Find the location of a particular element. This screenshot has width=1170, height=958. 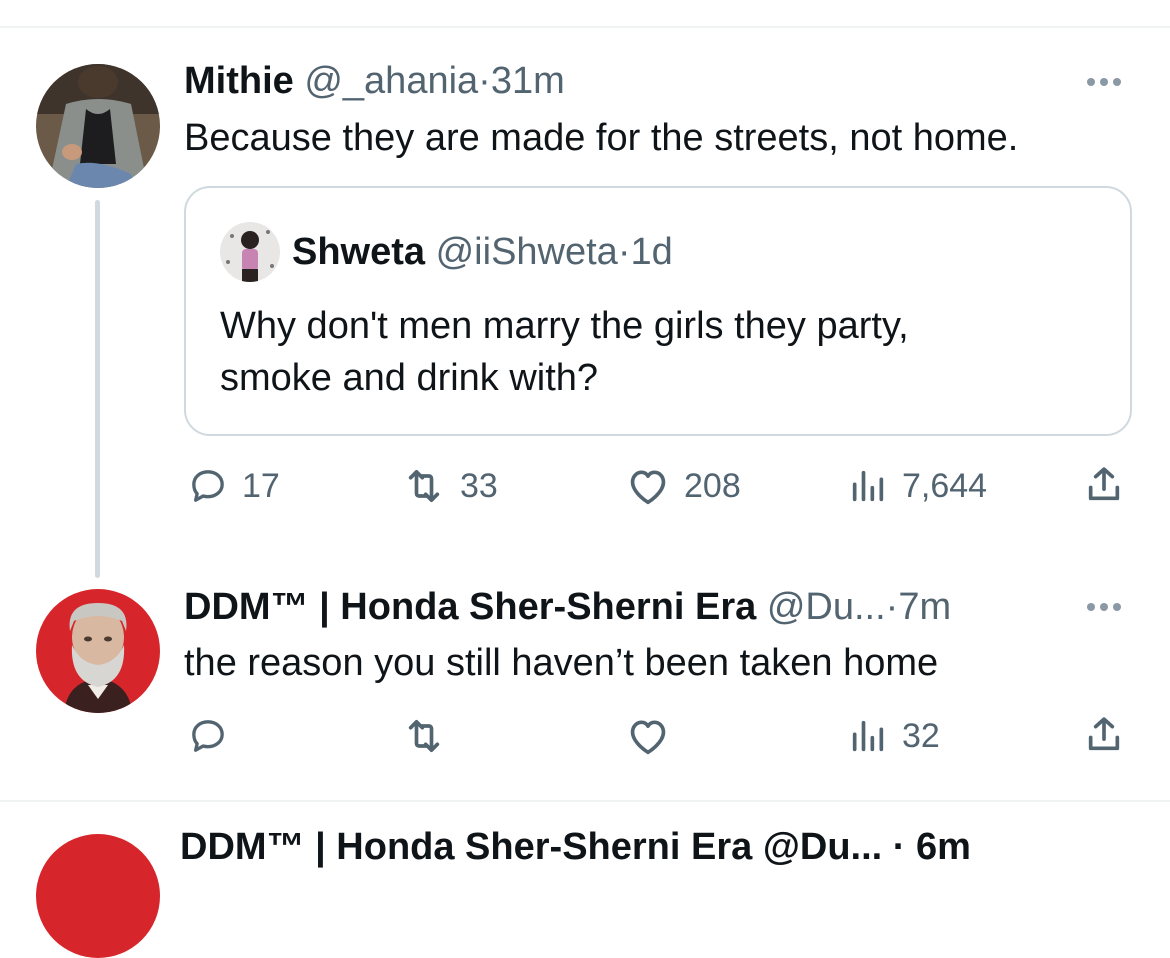

avatar-next-tweet is located at coordinates (98, 896).